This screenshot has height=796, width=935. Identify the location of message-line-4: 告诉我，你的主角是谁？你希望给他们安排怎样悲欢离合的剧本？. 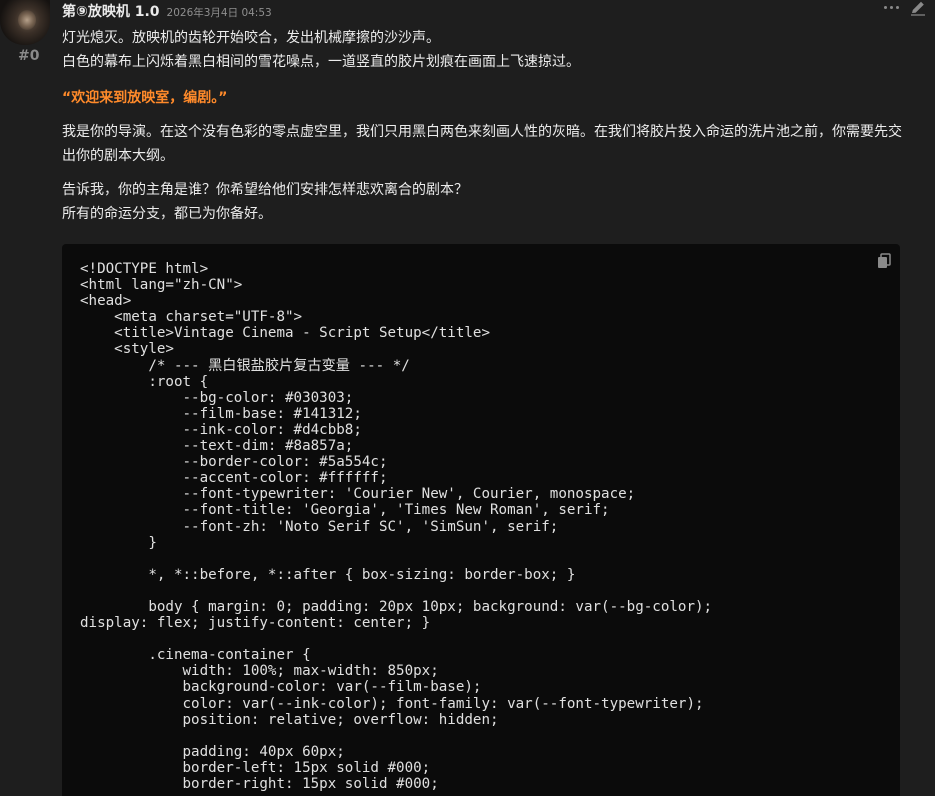
(265, 190).